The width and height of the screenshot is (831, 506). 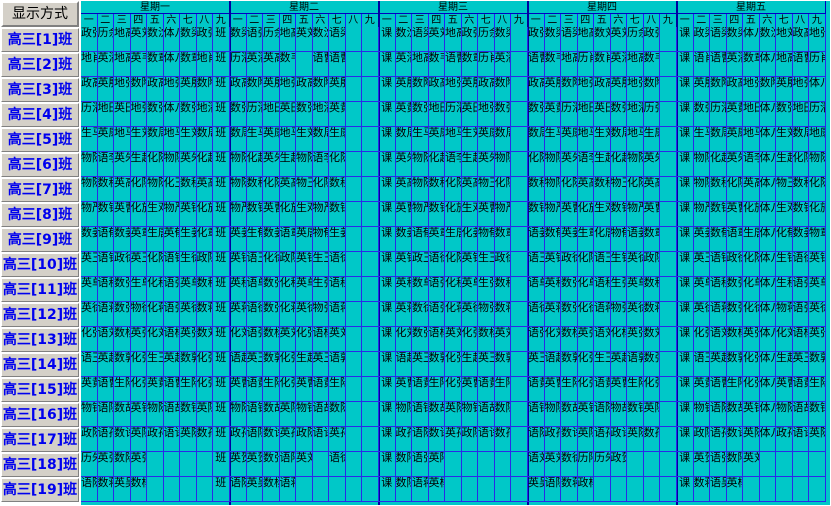 I want to click on lesson-cell: 数梁, so click(x=502, y=39).